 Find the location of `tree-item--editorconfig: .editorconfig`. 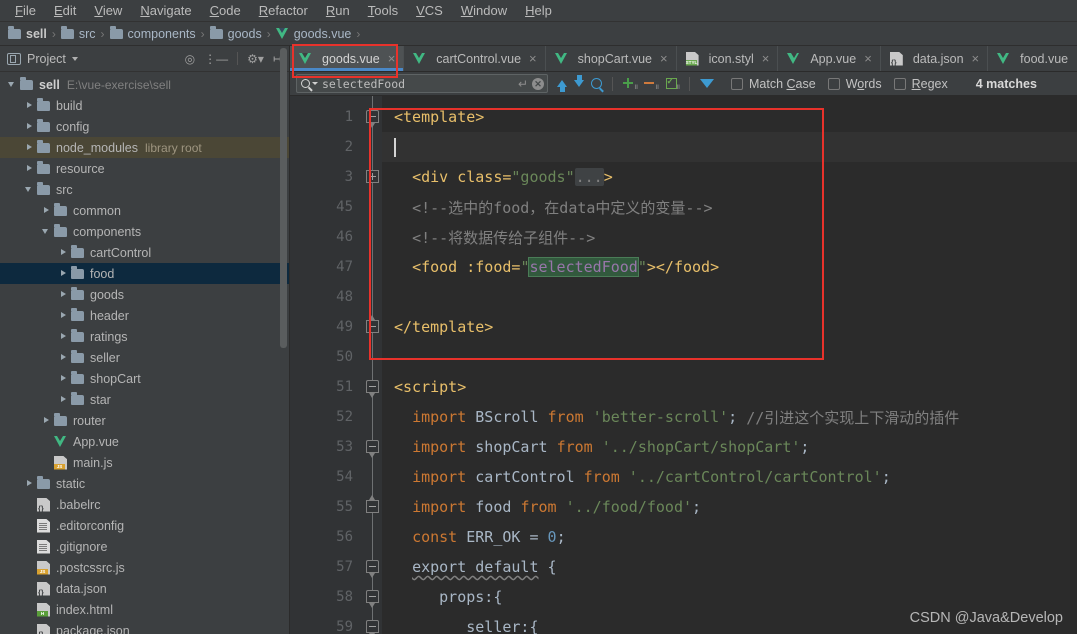

tree-item--editorconfig: .editorconfig is located at coordinates (144, 525).